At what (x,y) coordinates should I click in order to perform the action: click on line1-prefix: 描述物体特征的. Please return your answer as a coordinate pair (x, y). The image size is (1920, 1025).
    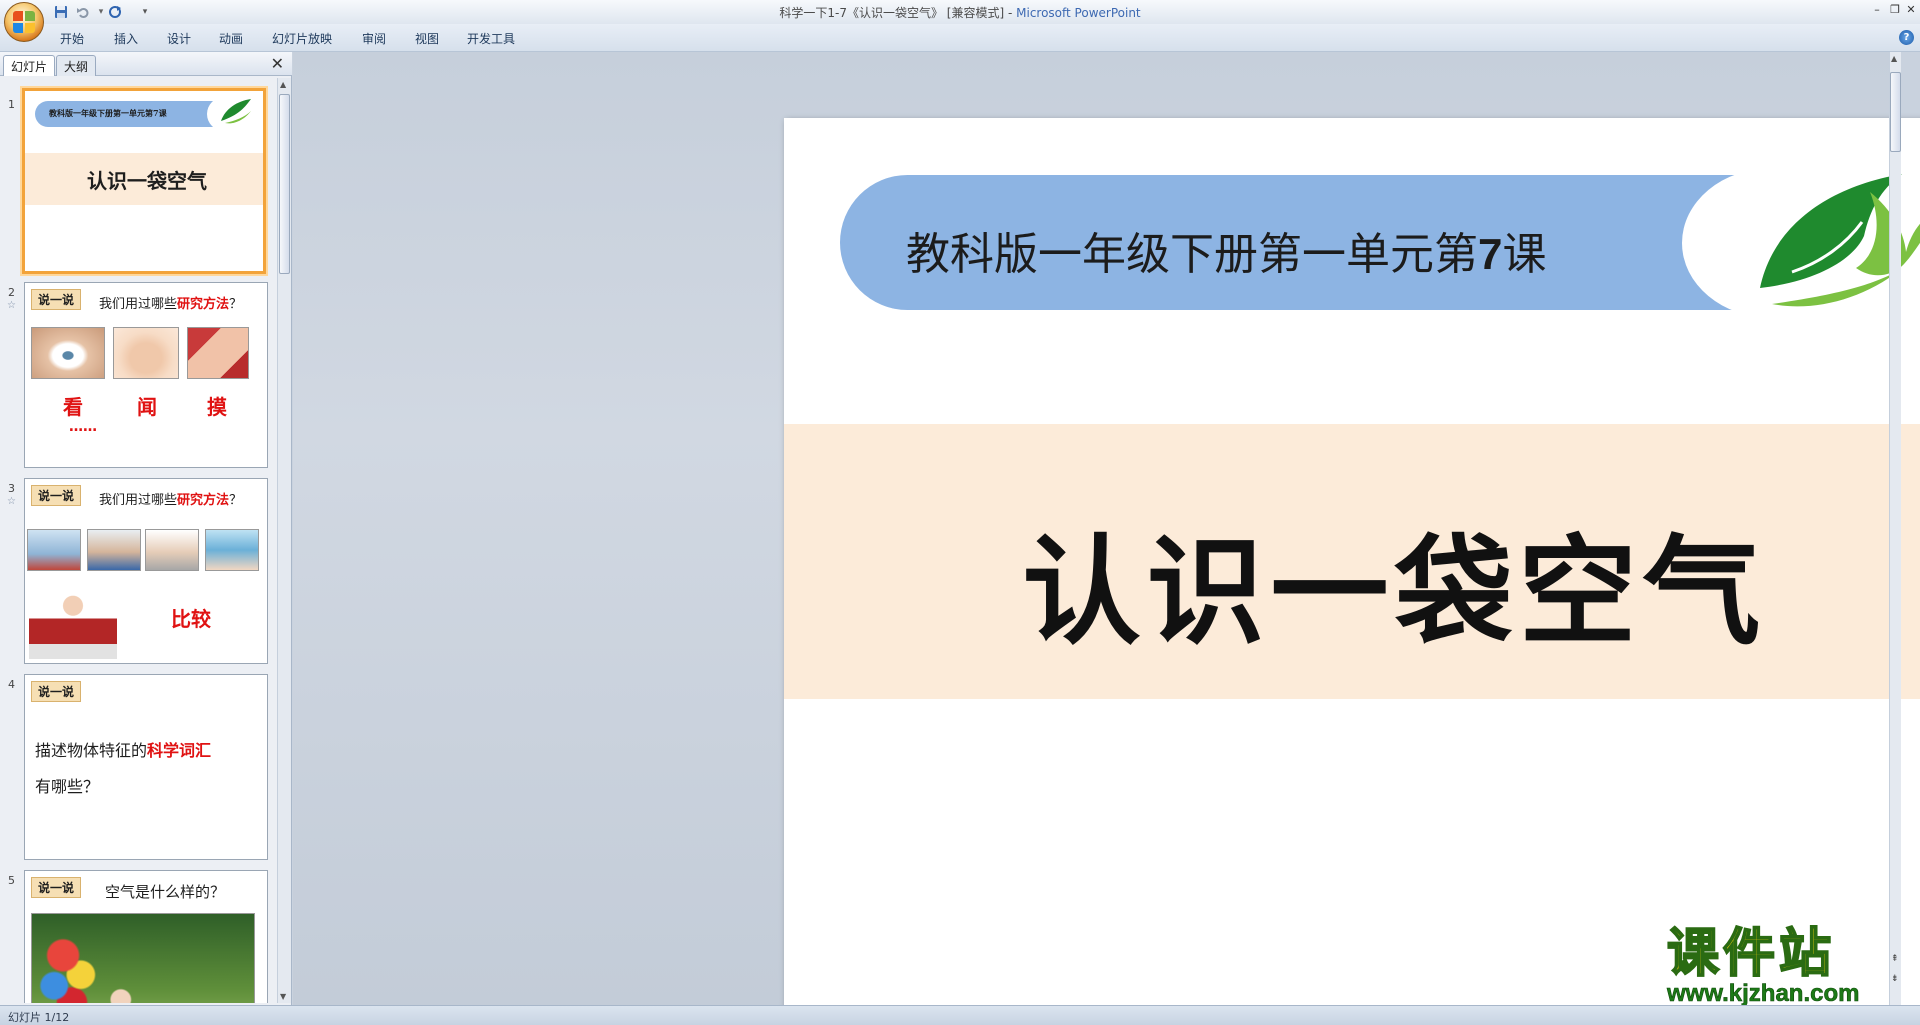
    Looking at the image, I should click on (91, 750).